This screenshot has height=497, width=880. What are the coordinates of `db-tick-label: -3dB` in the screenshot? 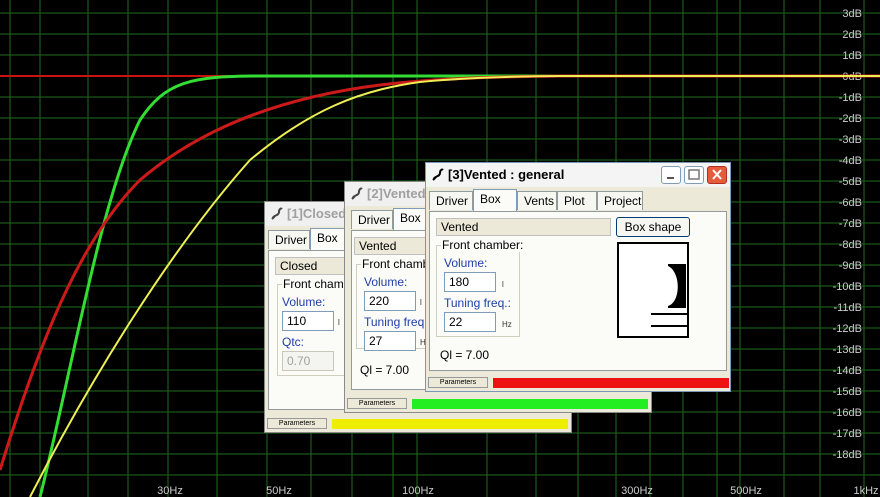 It's located at (850, 140).